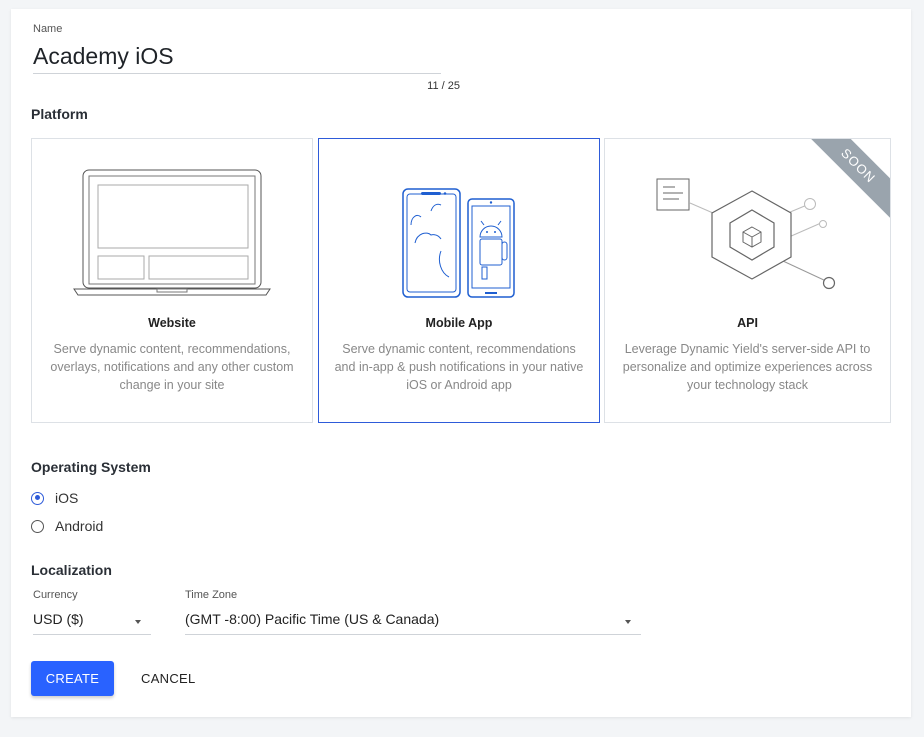  Describe the element at coordinates (747, 323) in the screenshot. I see `card-title: API` at that location.